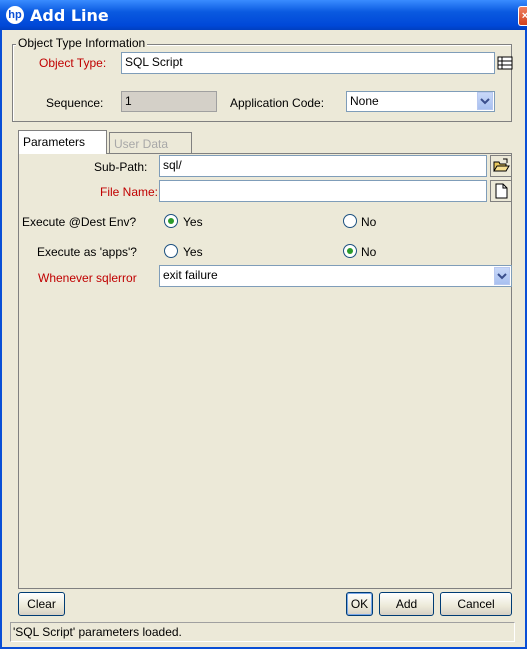 The image size is (527, 649). Describe the element at coordinates (87, 278) in the screenshot. I see `whenever-sqlerror-label: Whenever sqlerror` at that location.